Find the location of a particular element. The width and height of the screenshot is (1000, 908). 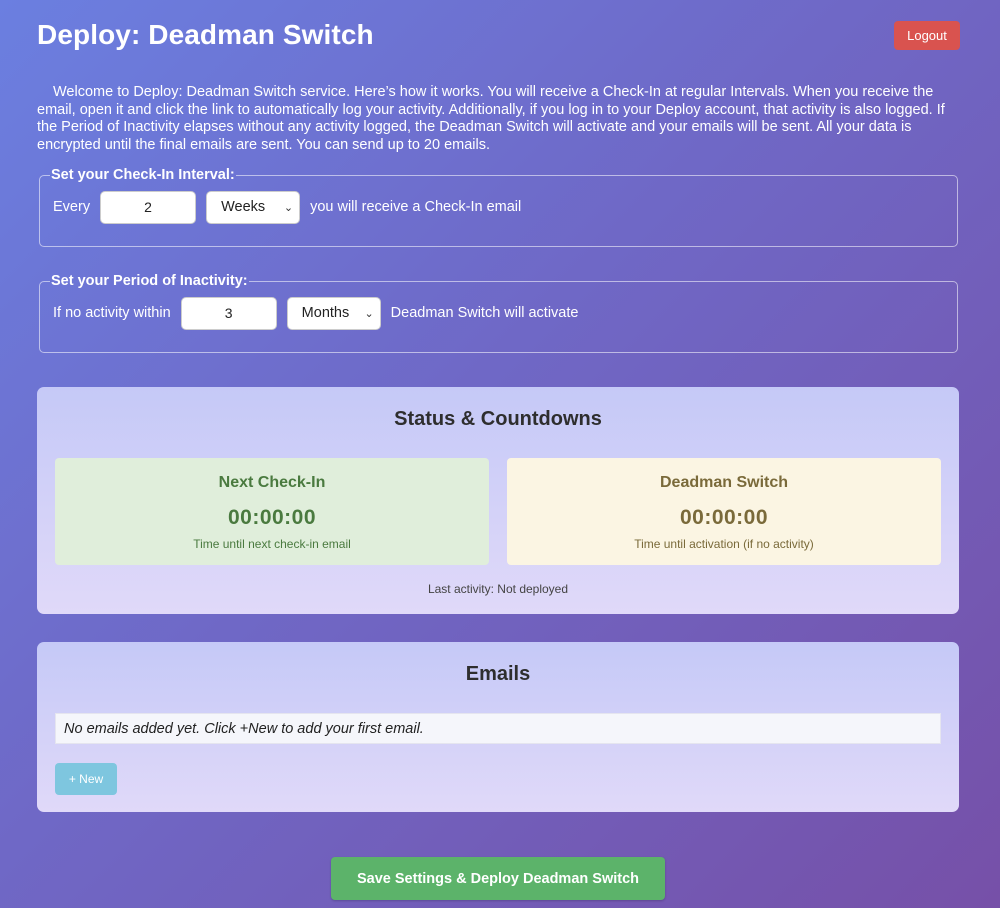

deadman-switch-countdown: 00:00:00 is located at coordinates (724, 517).